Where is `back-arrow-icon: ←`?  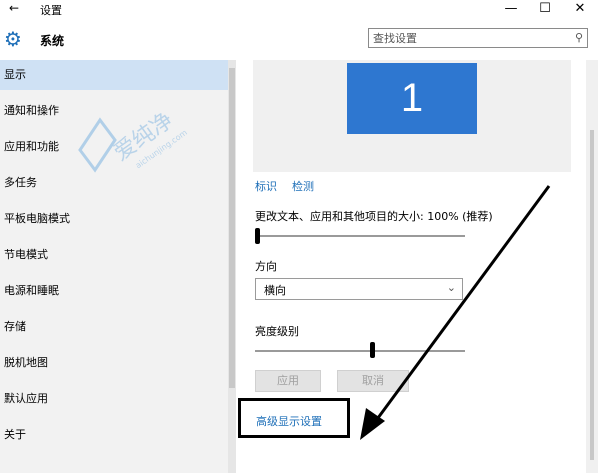 back-arrow-icon: ← is located at coordinates (14, 9).